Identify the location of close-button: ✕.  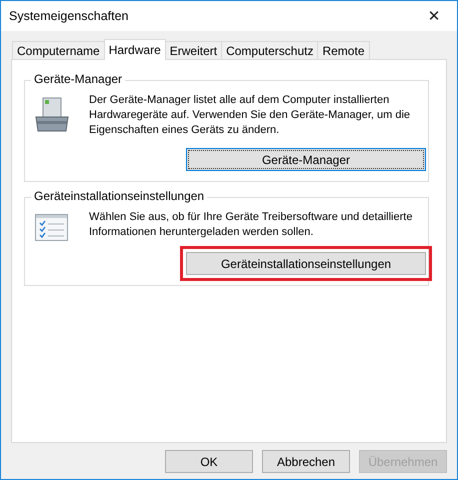
(434, 16).